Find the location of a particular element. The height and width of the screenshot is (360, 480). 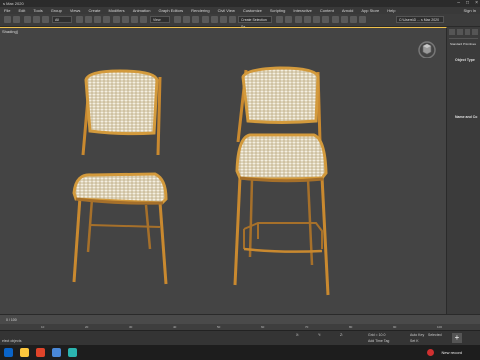

menu-group: Group is located at coordinates (56, 10).